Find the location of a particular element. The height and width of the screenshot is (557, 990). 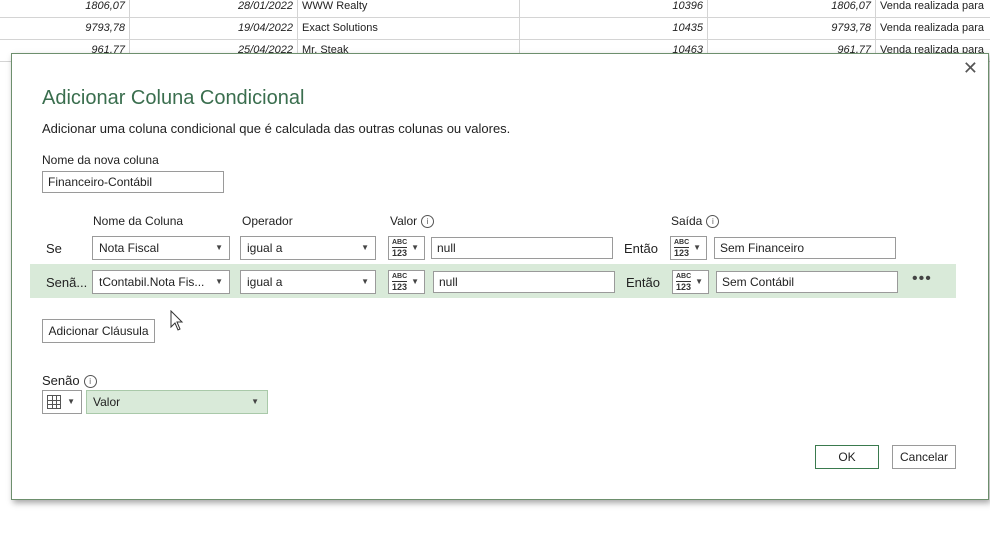

cell-invoice: 10396 is located at coordinates (614, 8).